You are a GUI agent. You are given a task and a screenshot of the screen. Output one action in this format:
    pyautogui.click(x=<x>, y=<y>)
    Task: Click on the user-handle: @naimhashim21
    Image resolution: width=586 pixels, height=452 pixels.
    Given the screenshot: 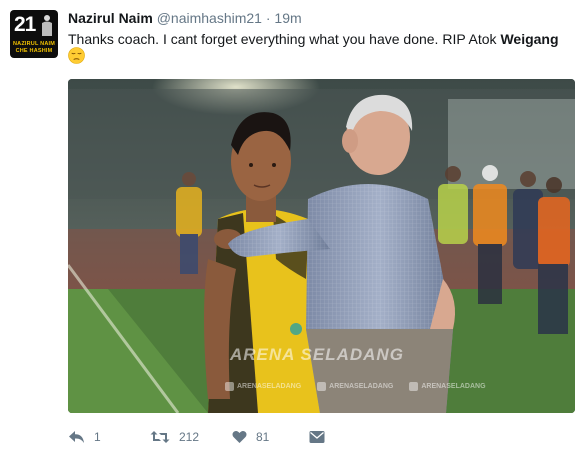 What is the action you would take?
    pyautogui.click(x=209, y=18)
    